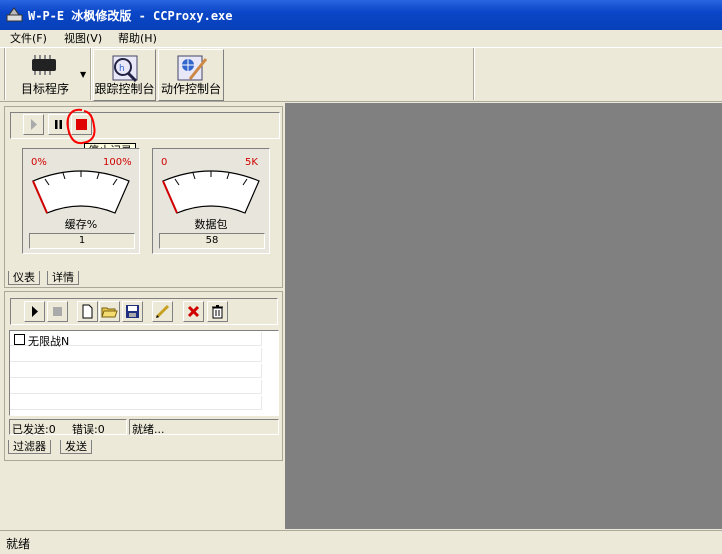 This screenshot has width=722, height=554. What do you see at coordinates (29, 447) in the screenshot?
I see `tab-filters: 过滤器` at bounding box center [29, 447].